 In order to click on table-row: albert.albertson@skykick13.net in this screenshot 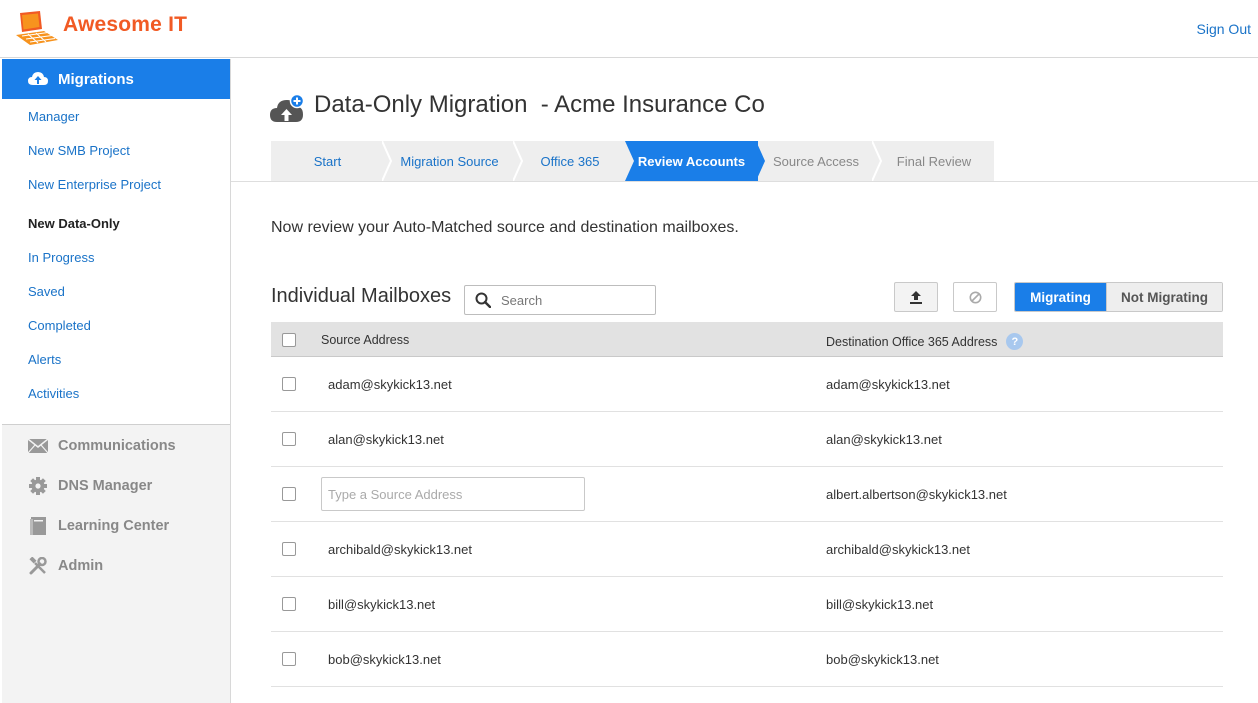, I will do `click(747, 494)`.